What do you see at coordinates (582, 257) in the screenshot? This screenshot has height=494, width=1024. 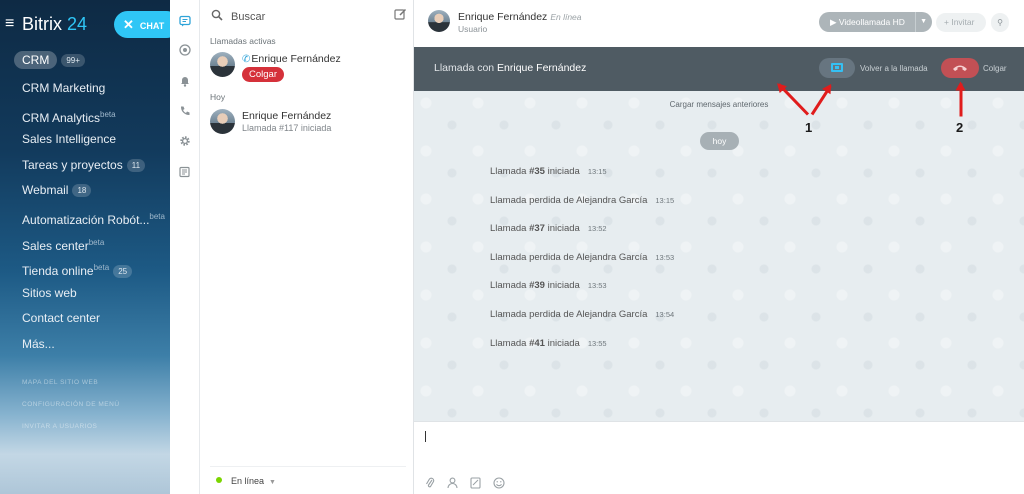 I see `system-message: Llamada perdida de Alejandra García 13:53` at bounding box center [582, 257].